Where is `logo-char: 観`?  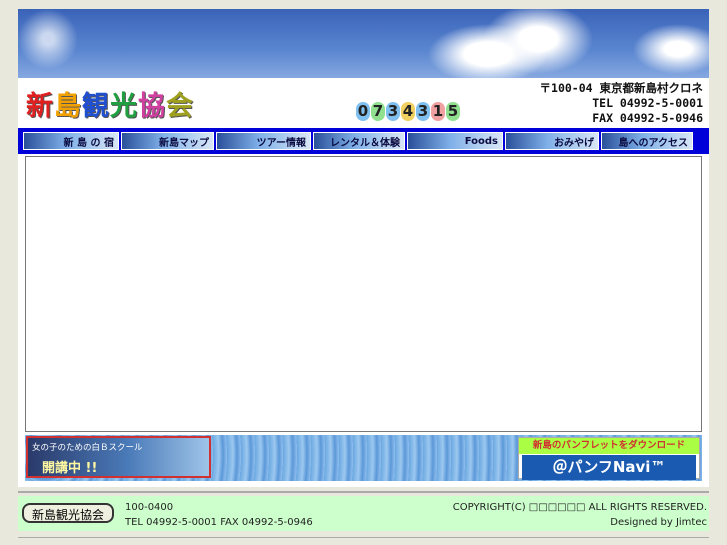
logo-char: 観 is located at coordinates (96, 106).